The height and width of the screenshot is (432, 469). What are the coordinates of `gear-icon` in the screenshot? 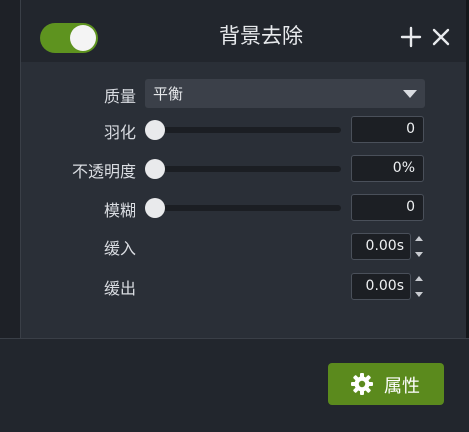 It's located at (362, 384).